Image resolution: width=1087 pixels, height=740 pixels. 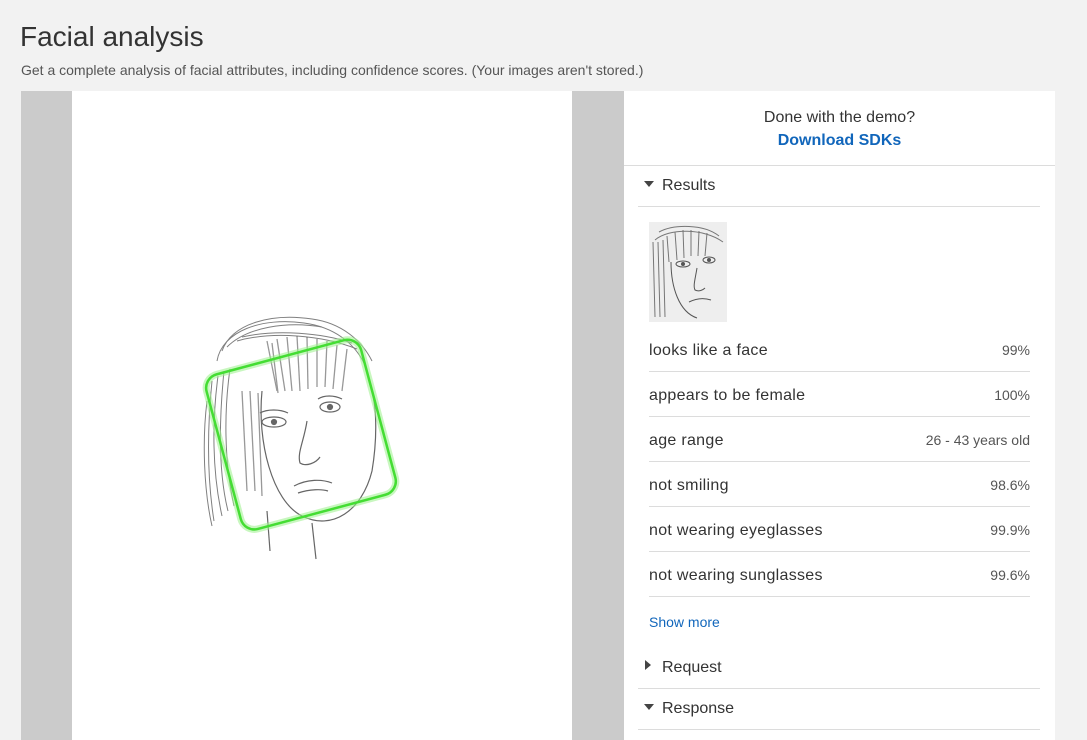 What do you see at coordinates (840, 140) in the screenshot?
I see `download-sdks-link: Download SDKs` at bounding box center [840, 140].